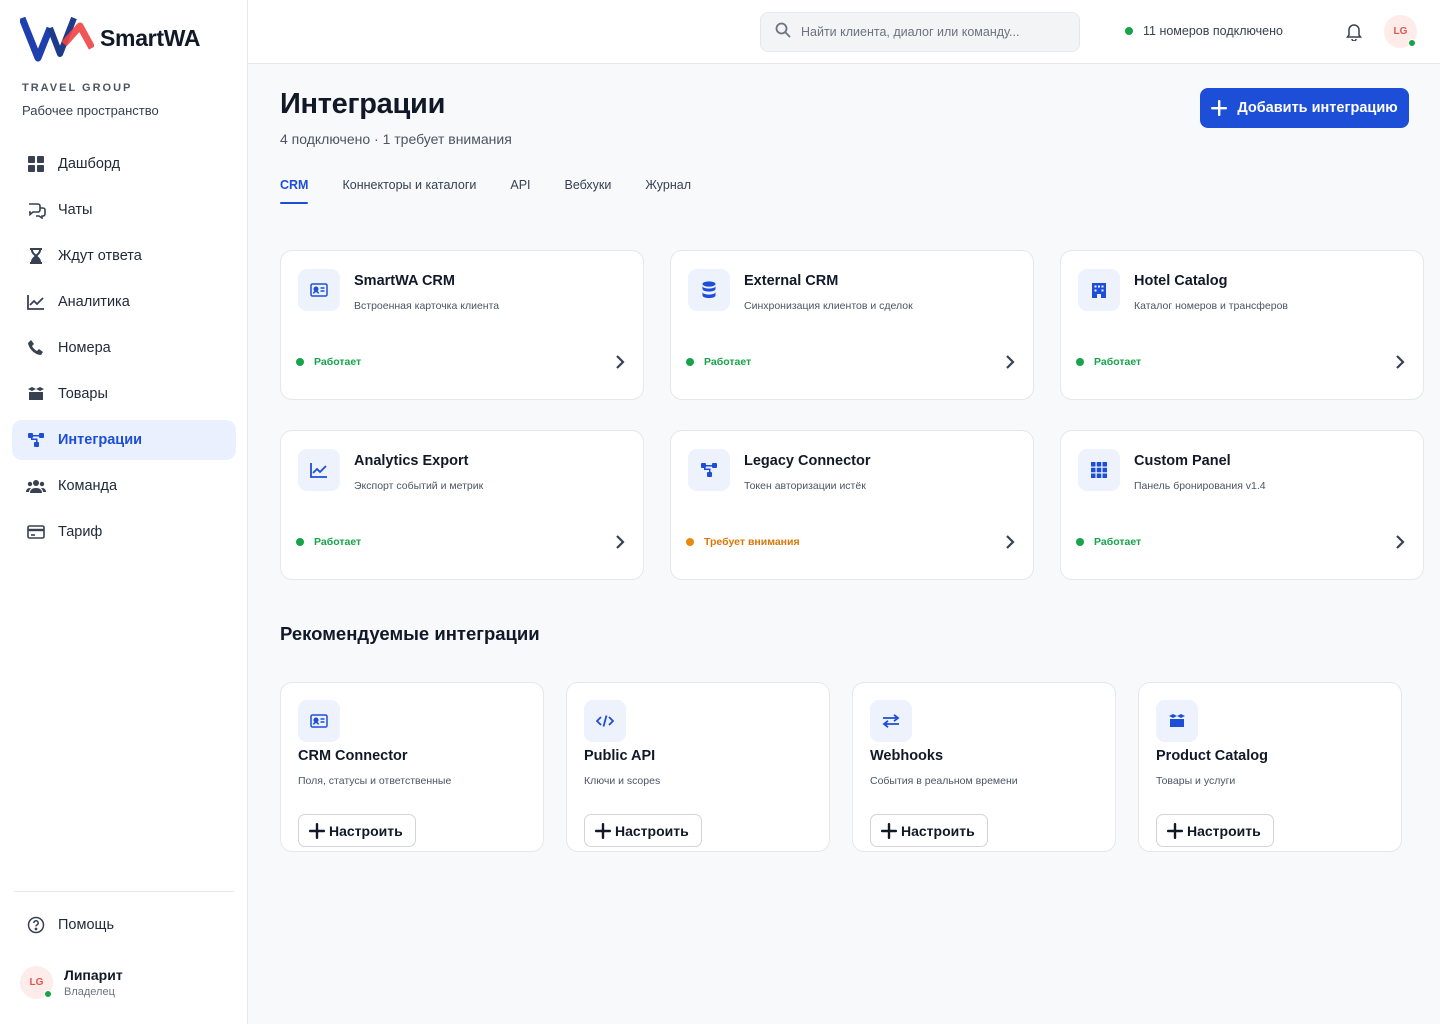  Describe the element at coordinates (427, 306) in the screenshot. I see `integration-desc: Встроенная карточка клиента` at that location.